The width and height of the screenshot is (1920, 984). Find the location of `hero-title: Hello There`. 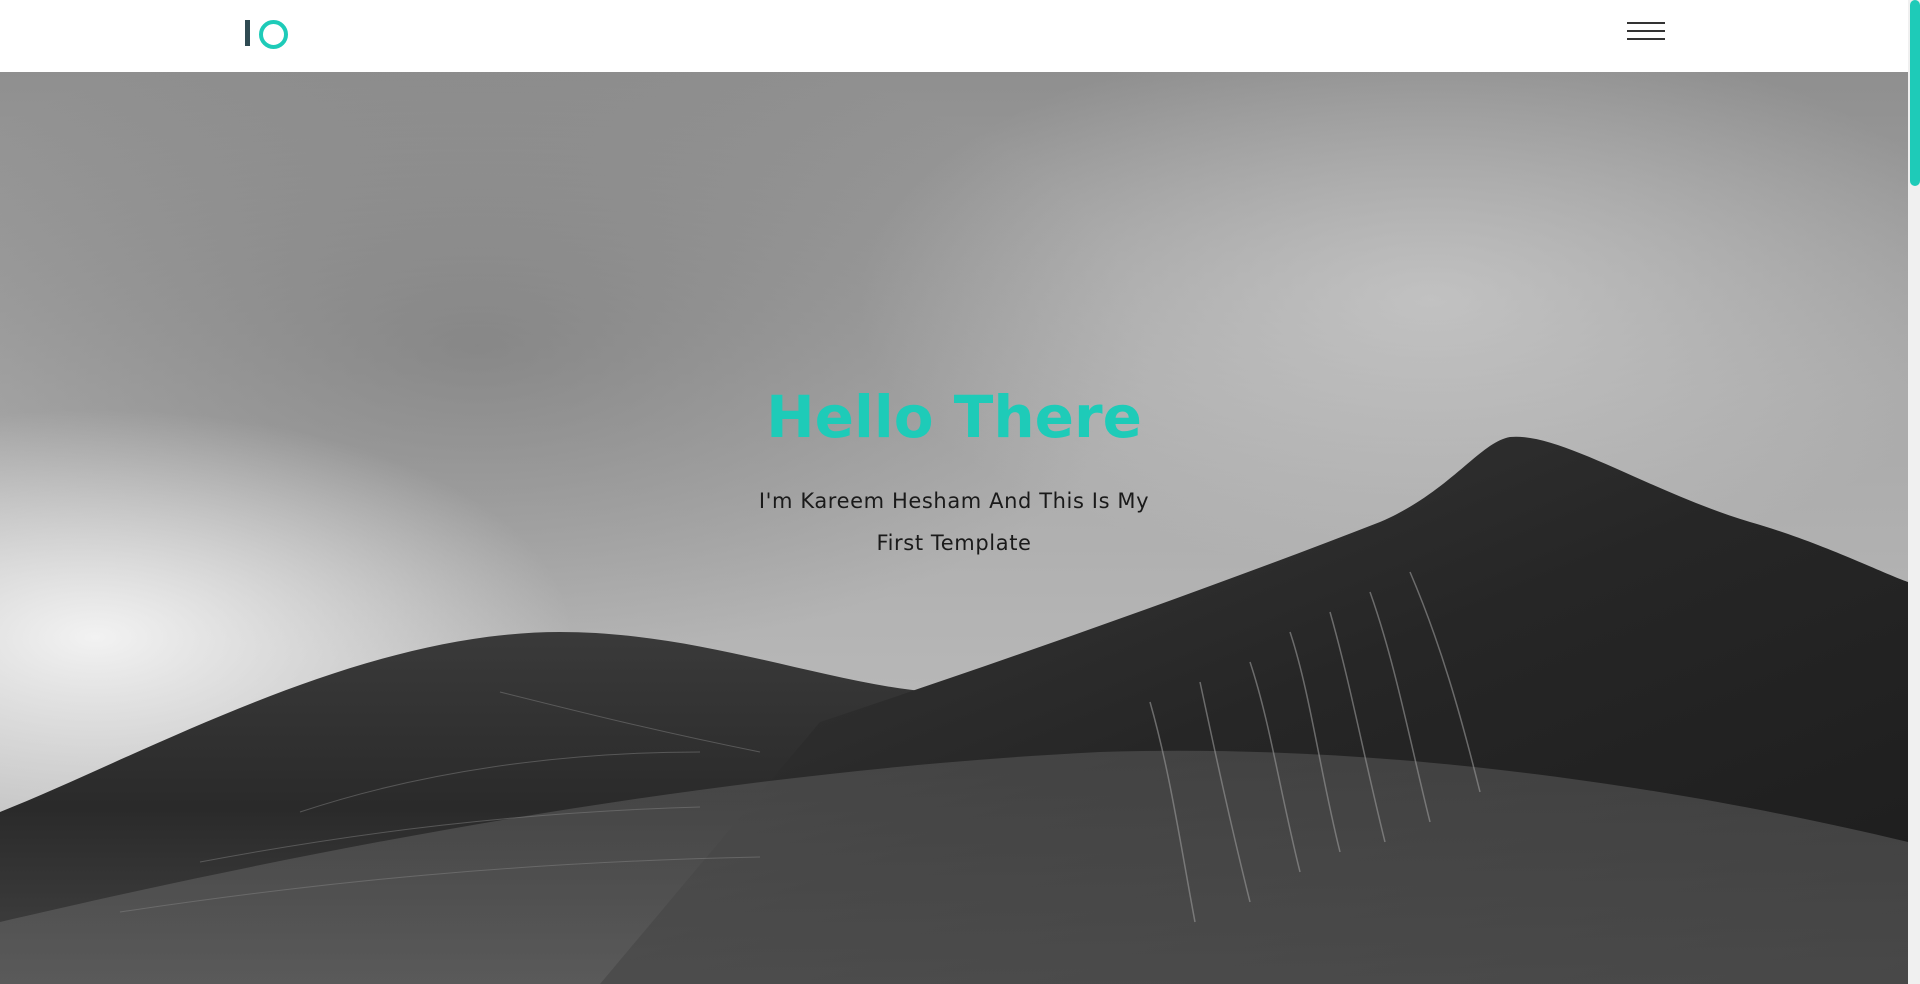

hero-title: Hello There is located at coordinates (954, 417).